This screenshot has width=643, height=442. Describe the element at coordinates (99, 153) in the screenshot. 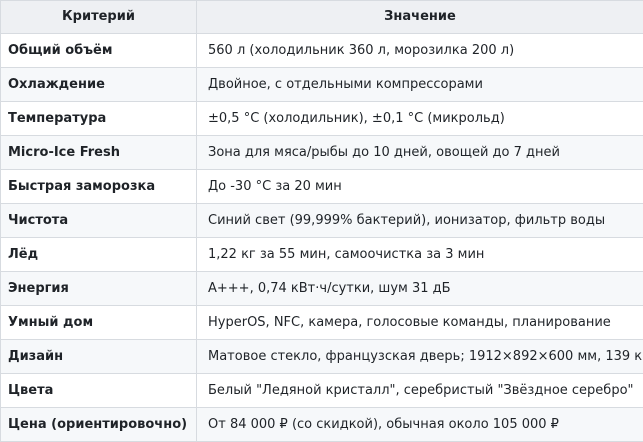

I see `row-criterion: Micro-Ice Fresh` at that location.